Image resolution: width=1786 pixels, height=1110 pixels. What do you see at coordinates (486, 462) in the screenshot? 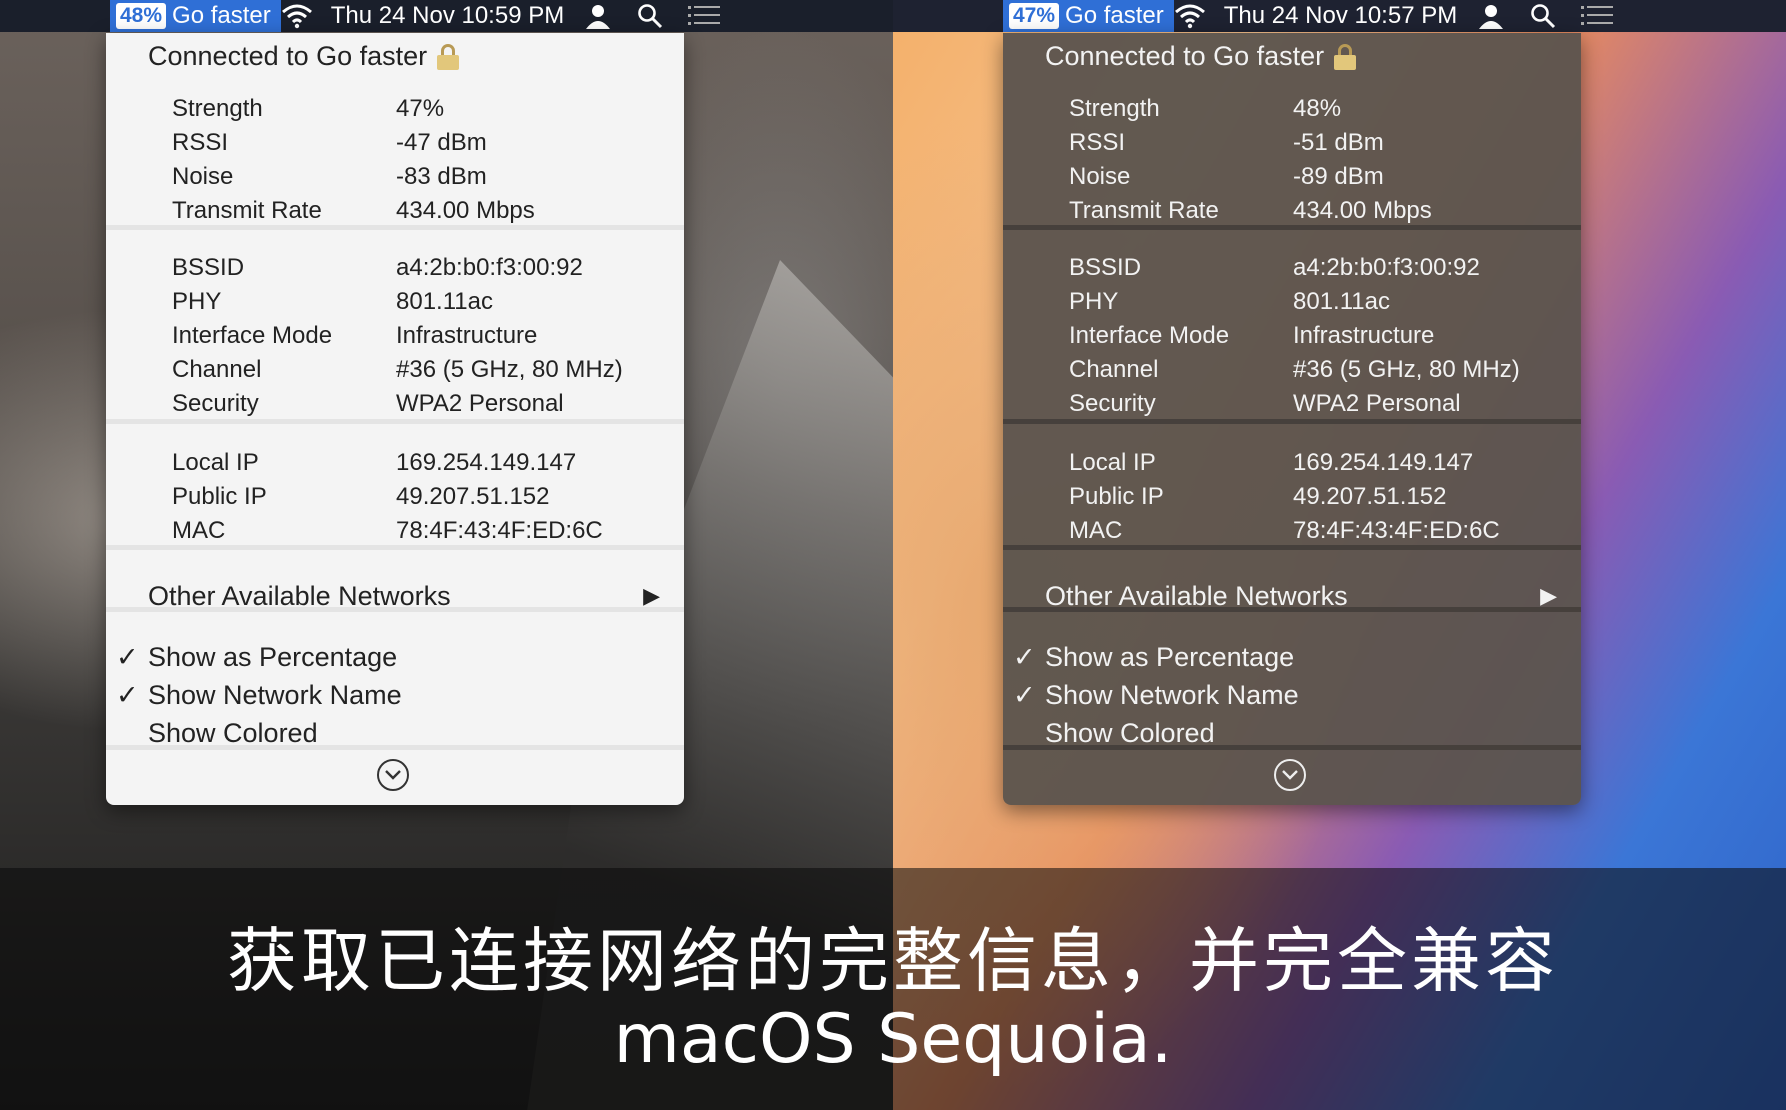
I see `detail-value: 169.254.149.147` at bounding box center [486, 462].